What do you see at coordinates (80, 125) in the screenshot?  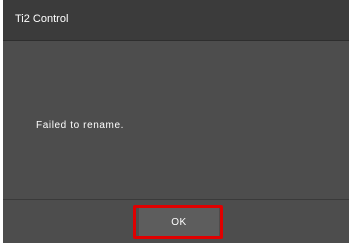 I see `dialog-message: Failed to rename.` at bounding box center [80, 125].